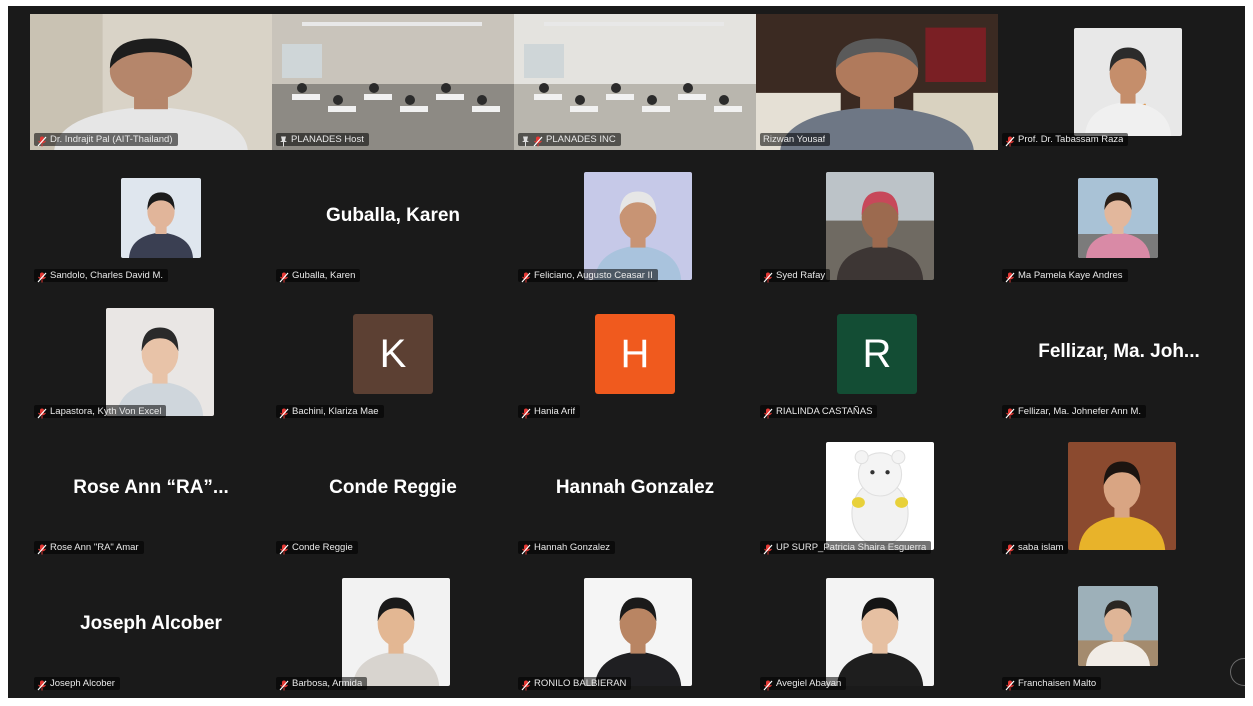 Image resolution: width=1253 pixels, height=706 pixels. I want to click on participant-tile: saba islam, so click(1119, 490).